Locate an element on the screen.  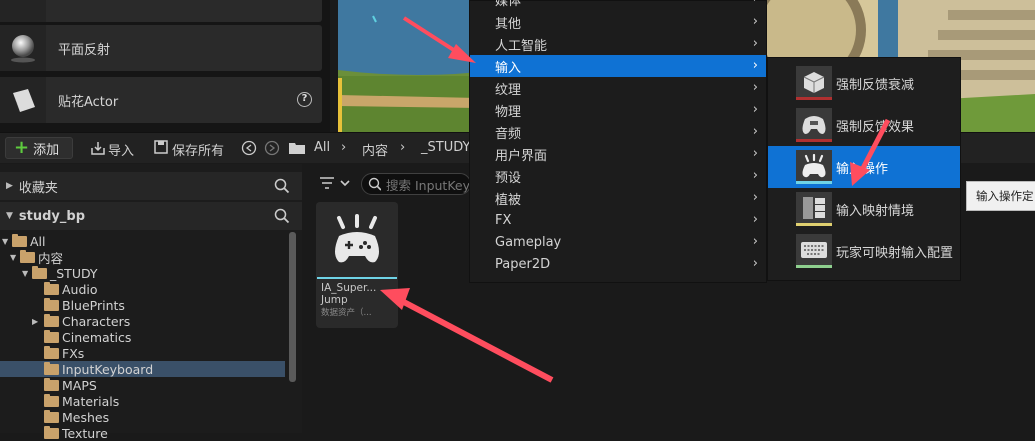
submenu-item-input-action: 输入操作 is located at coordinates (864, 167).